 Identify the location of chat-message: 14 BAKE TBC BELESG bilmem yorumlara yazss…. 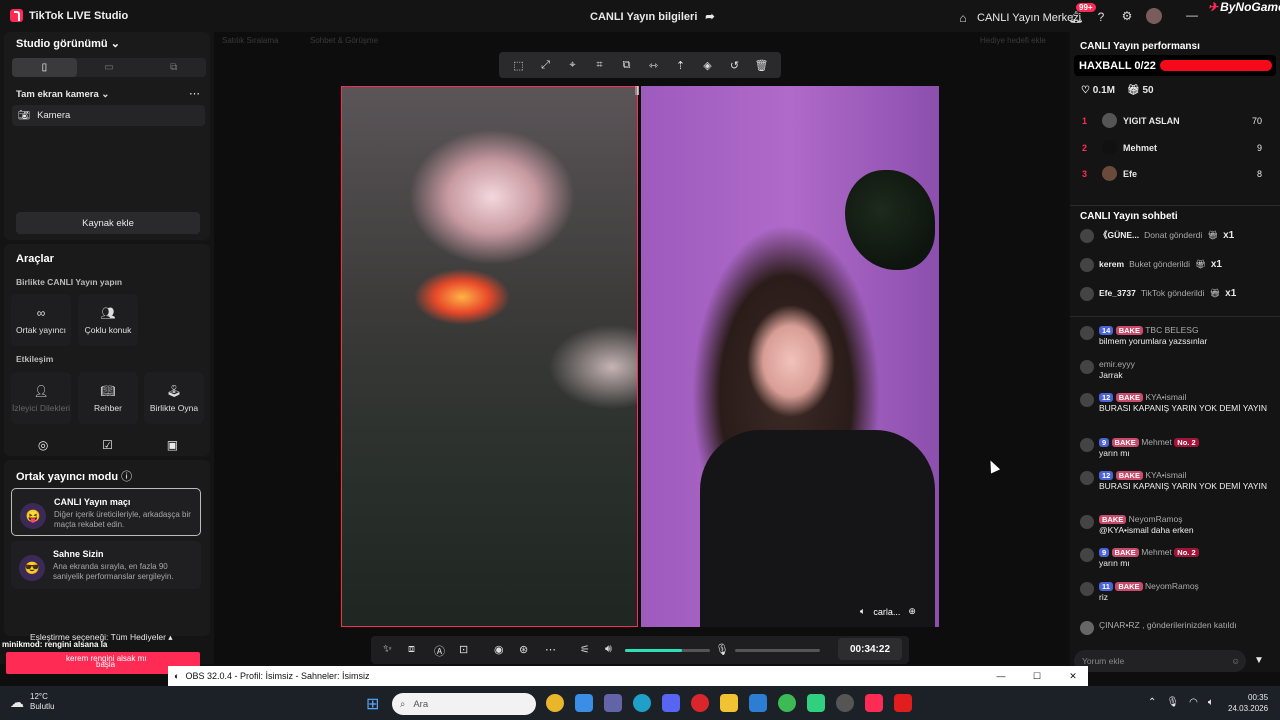
(1175, 336).